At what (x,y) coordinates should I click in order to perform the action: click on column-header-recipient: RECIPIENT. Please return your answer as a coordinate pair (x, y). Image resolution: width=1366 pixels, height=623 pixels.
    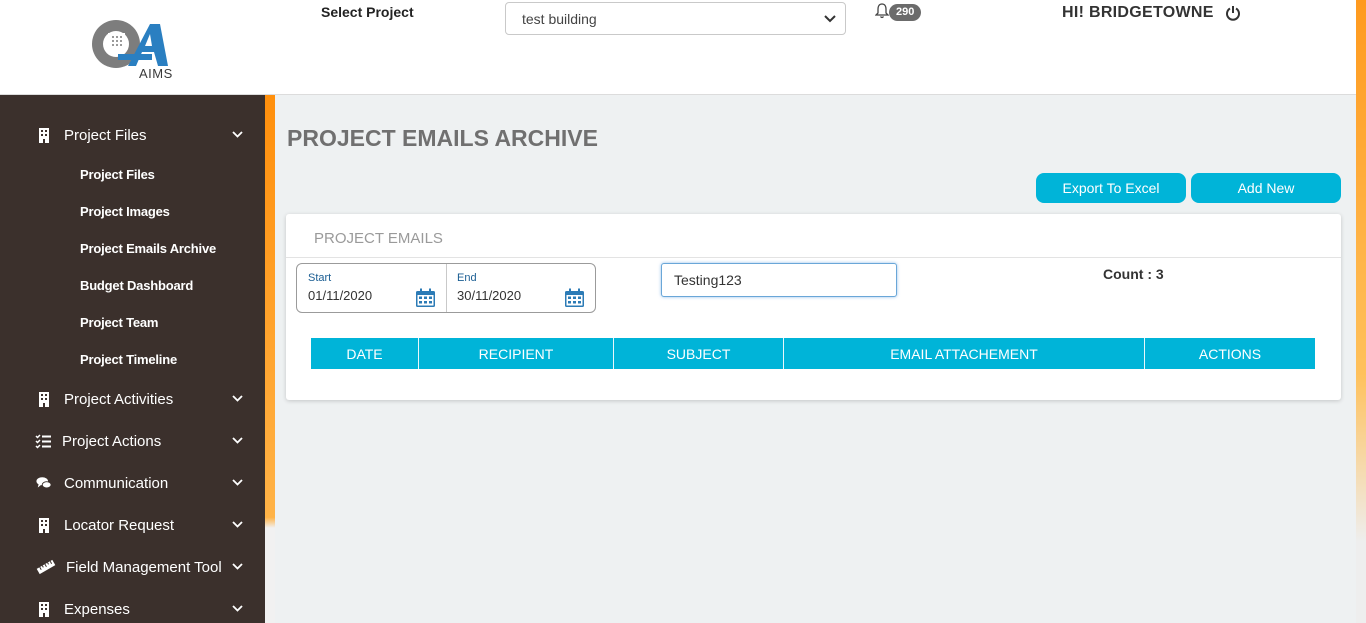
    Looking at the image, I should click on (516, 353).